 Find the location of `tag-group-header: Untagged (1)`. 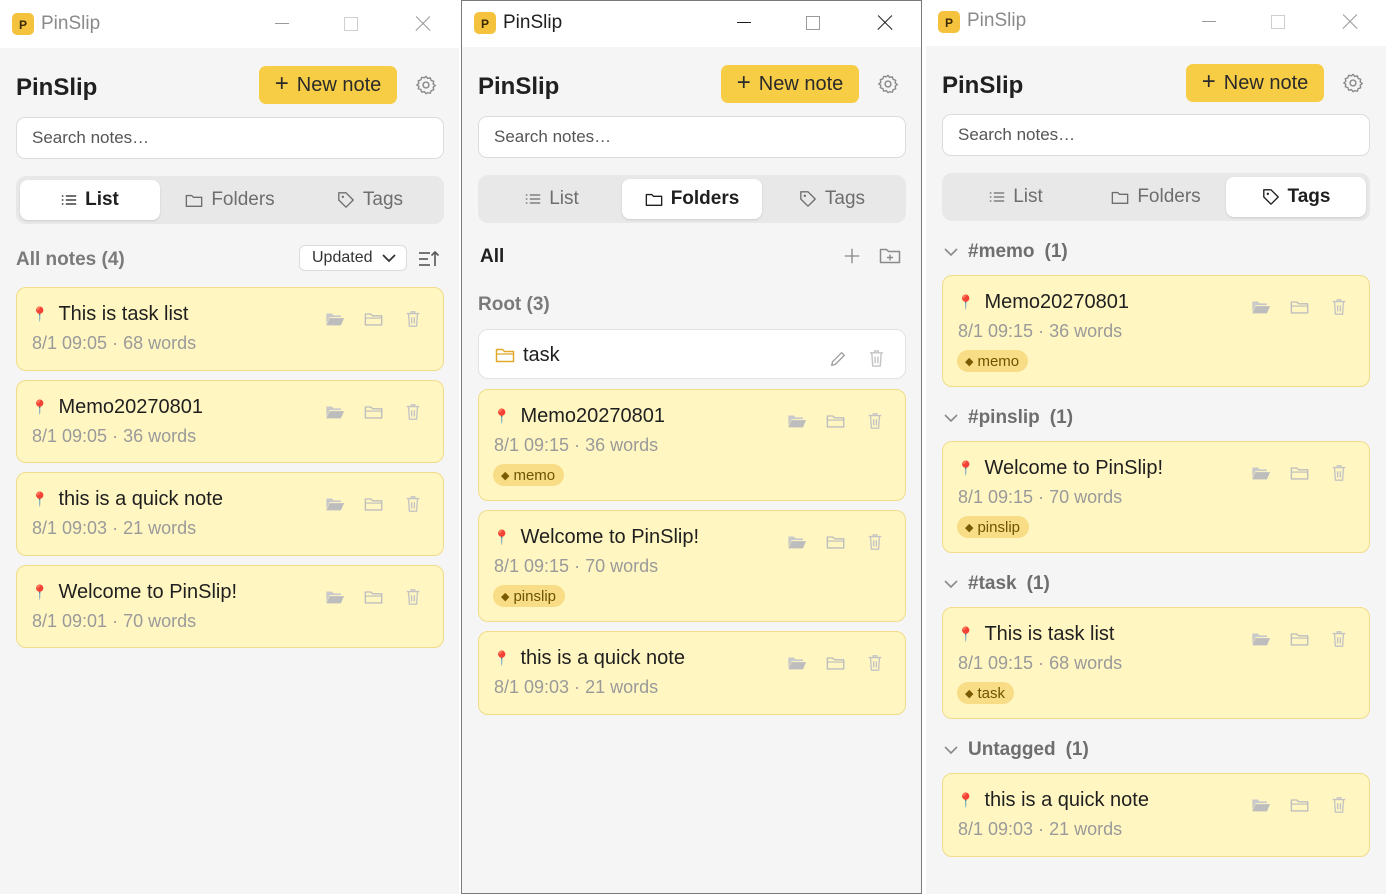

tag-group-header: Untagged (1) is located at coordinates (1016, 750).